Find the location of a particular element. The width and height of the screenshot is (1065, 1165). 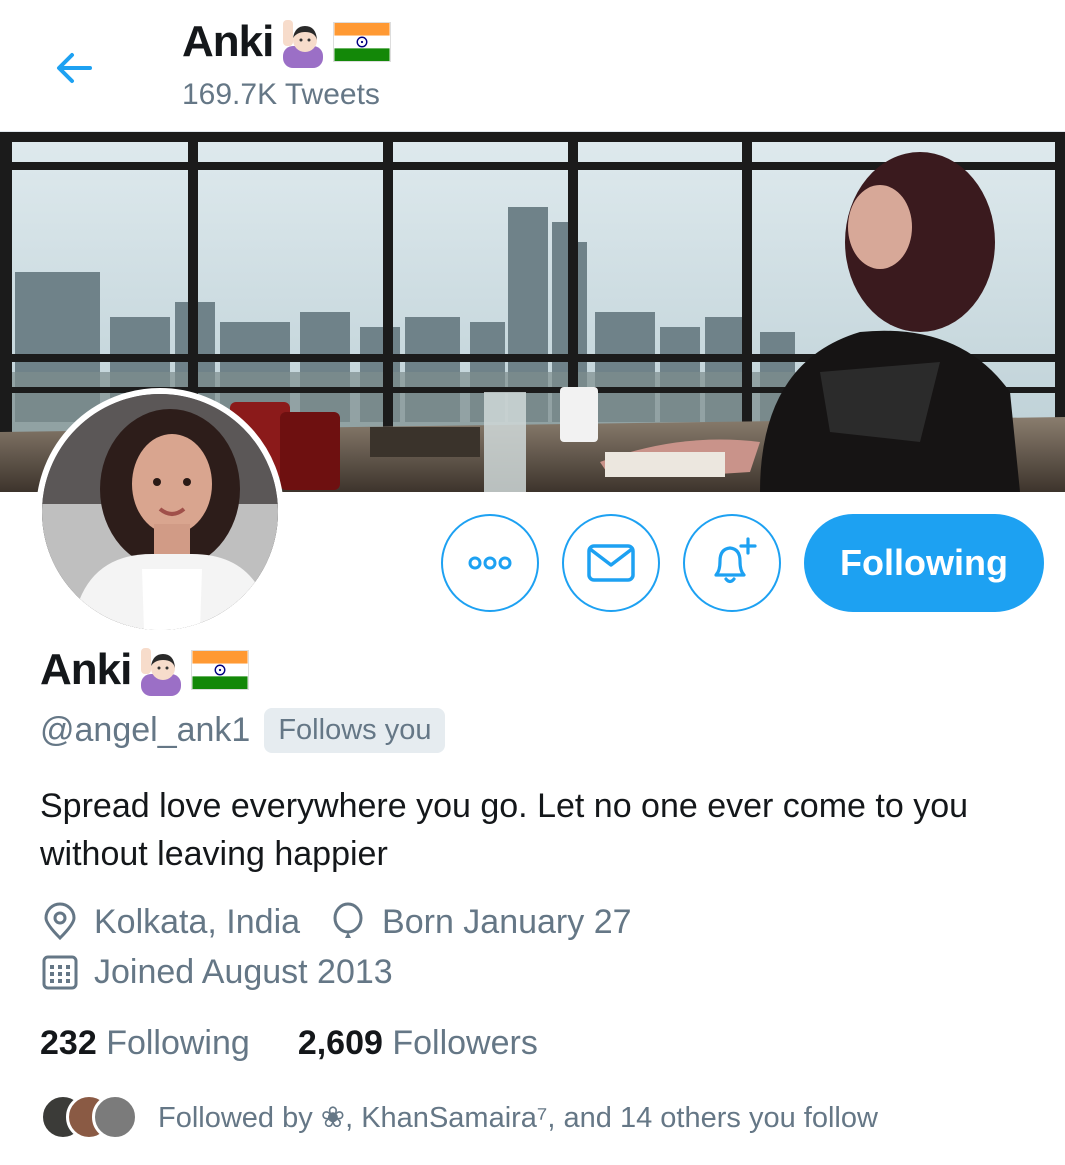

header-title-row: Anki is located at coordinates (287, 42).